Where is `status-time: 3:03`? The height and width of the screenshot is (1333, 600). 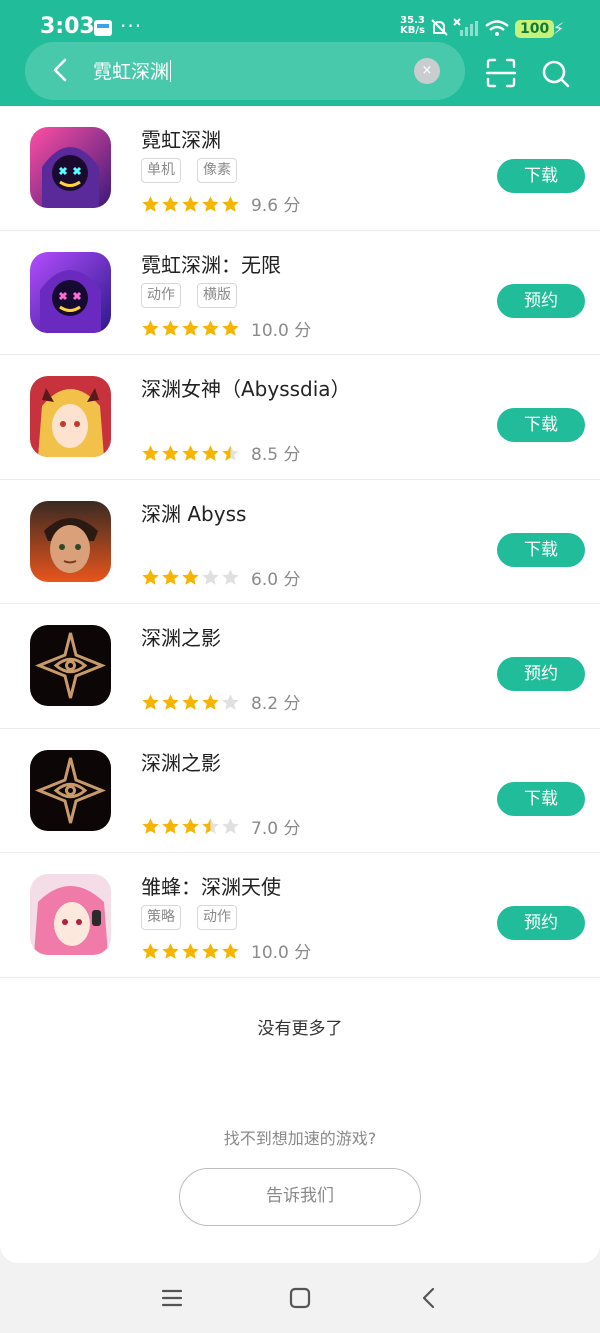 status-time: 3:03 is located at coordinates (67, 26).